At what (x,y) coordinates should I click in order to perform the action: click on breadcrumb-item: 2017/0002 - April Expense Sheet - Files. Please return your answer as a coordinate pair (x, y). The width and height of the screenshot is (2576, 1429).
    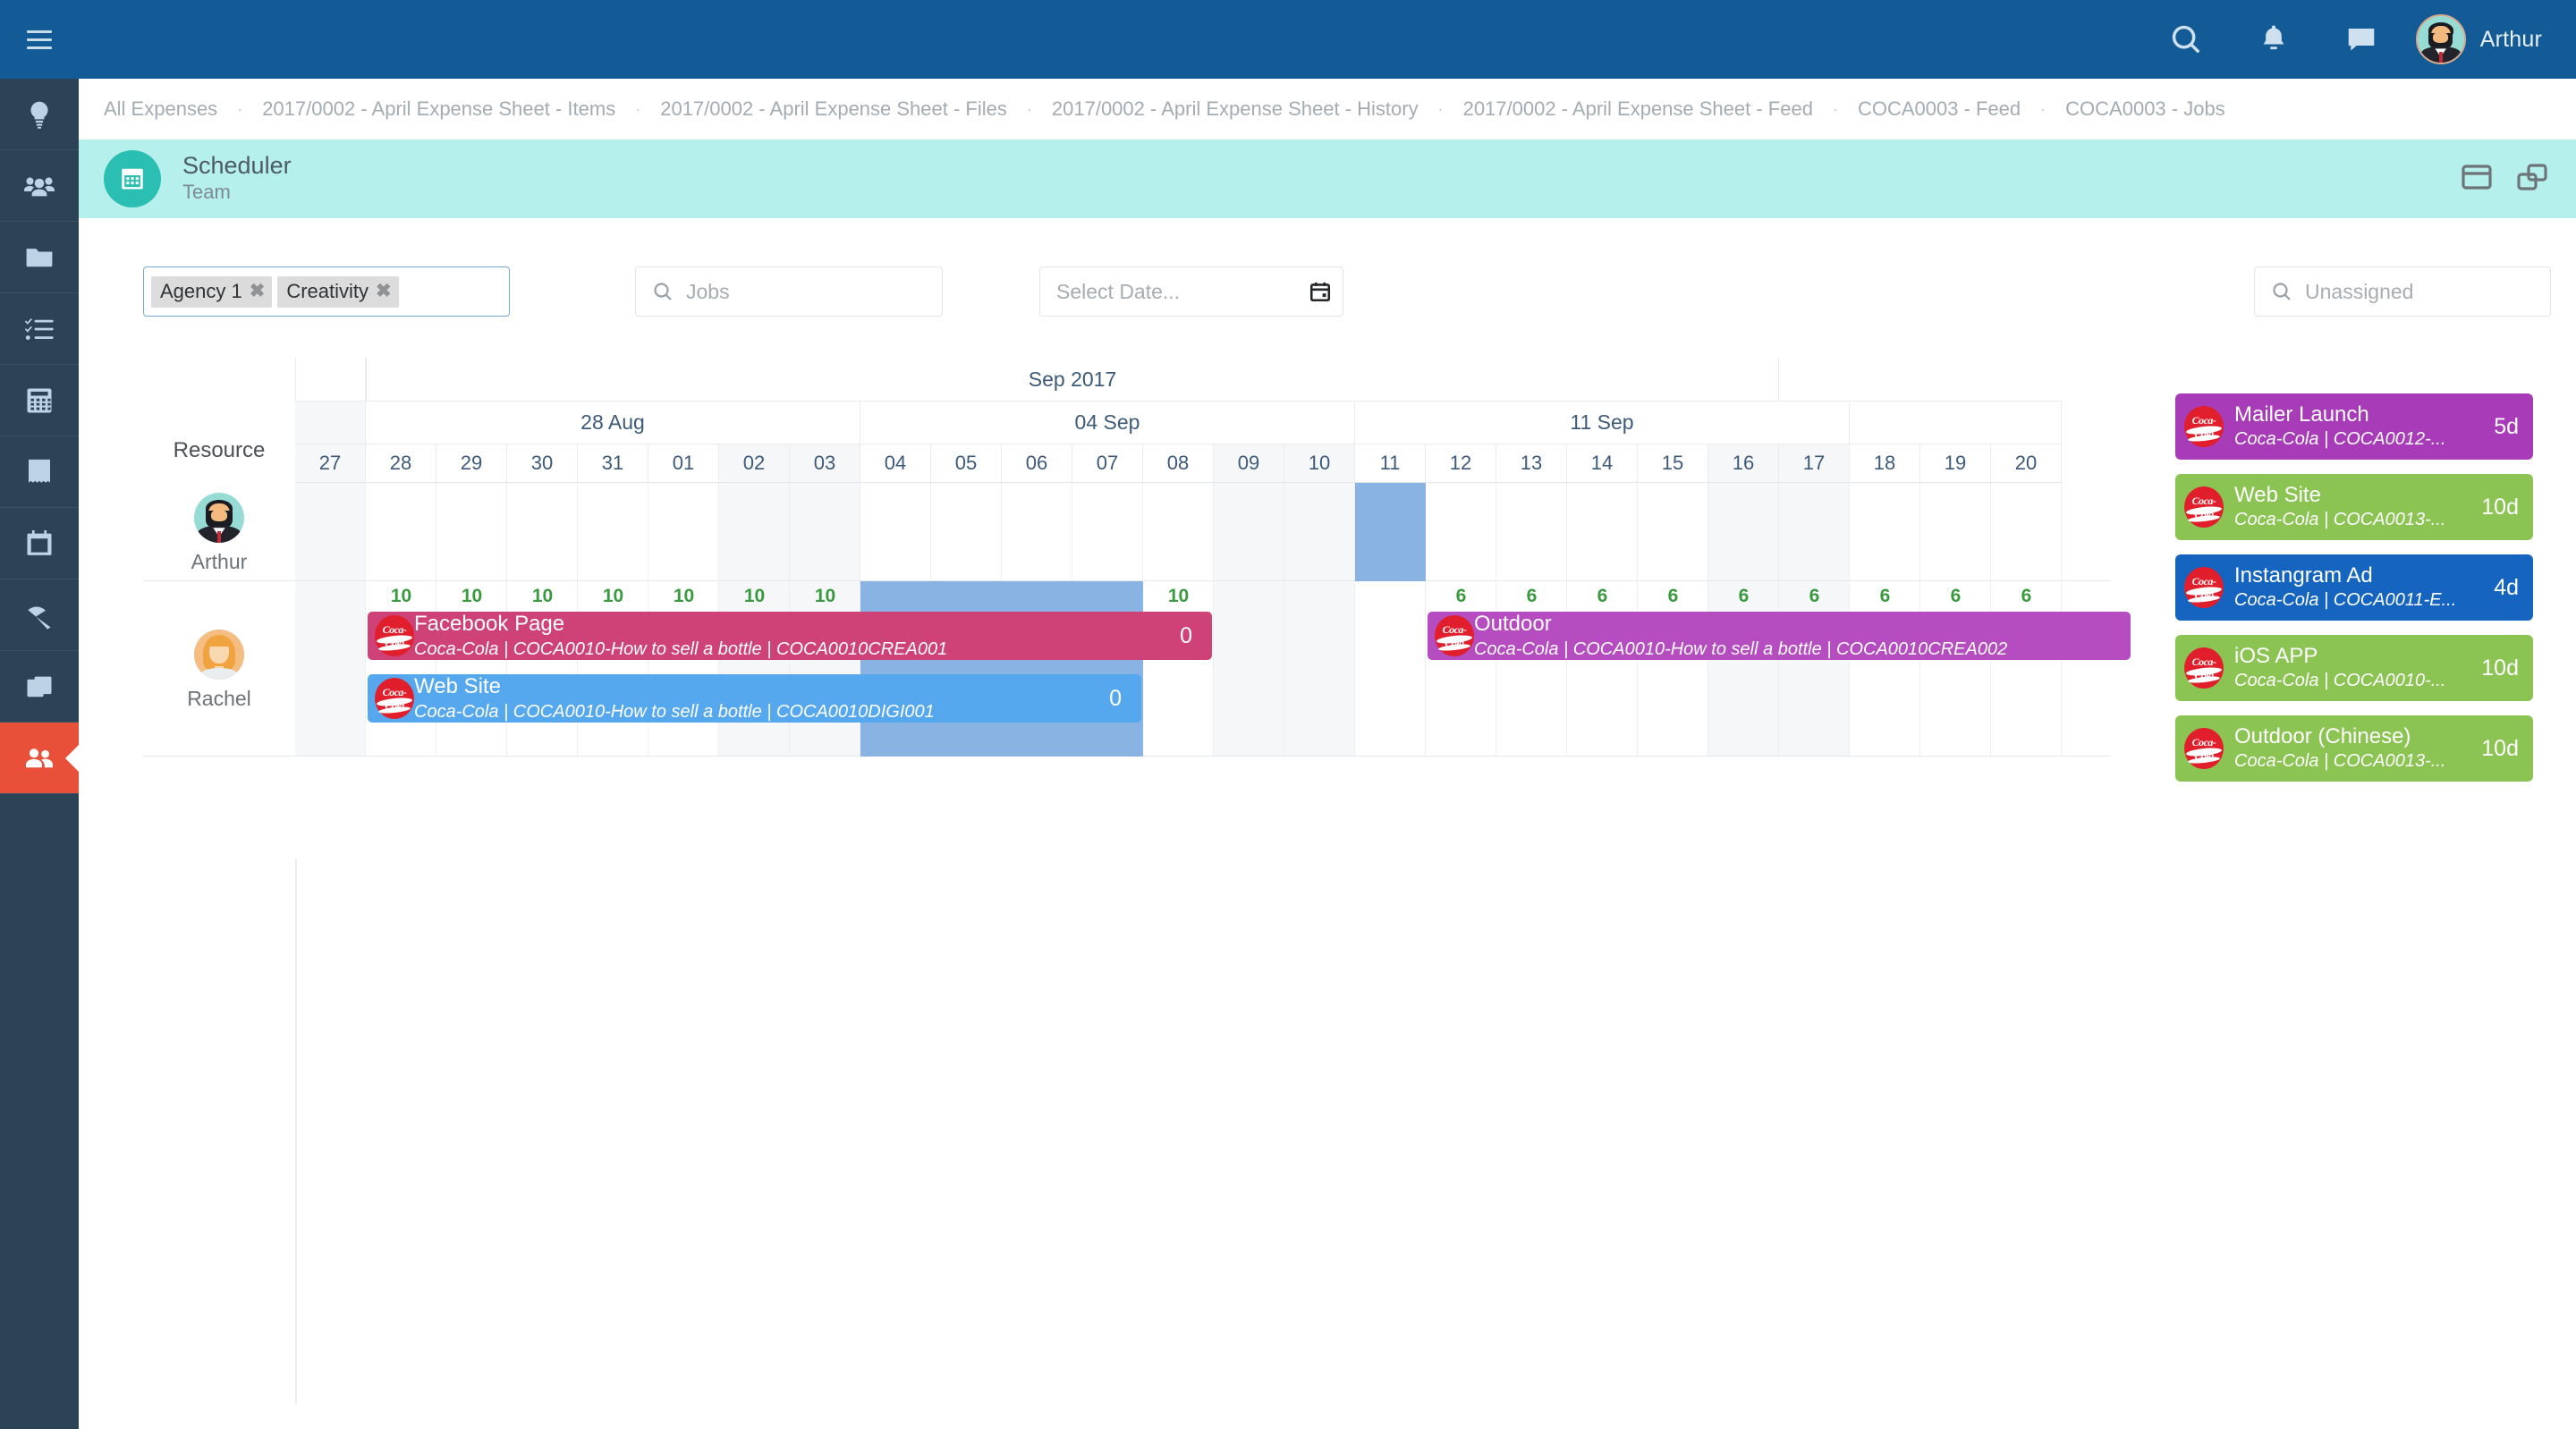
    Looking at the image, I should click on (833, 109).